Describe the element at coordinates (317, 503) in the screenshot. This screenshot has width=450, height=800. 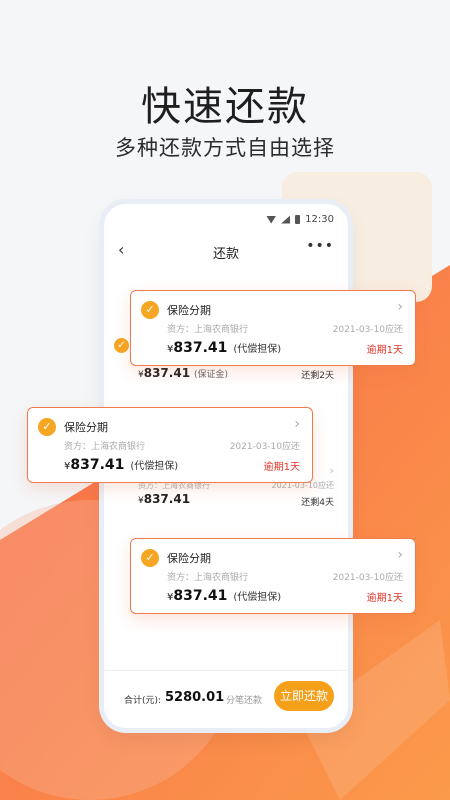
I see `list-item-remaining: 还剩4天` at that location.